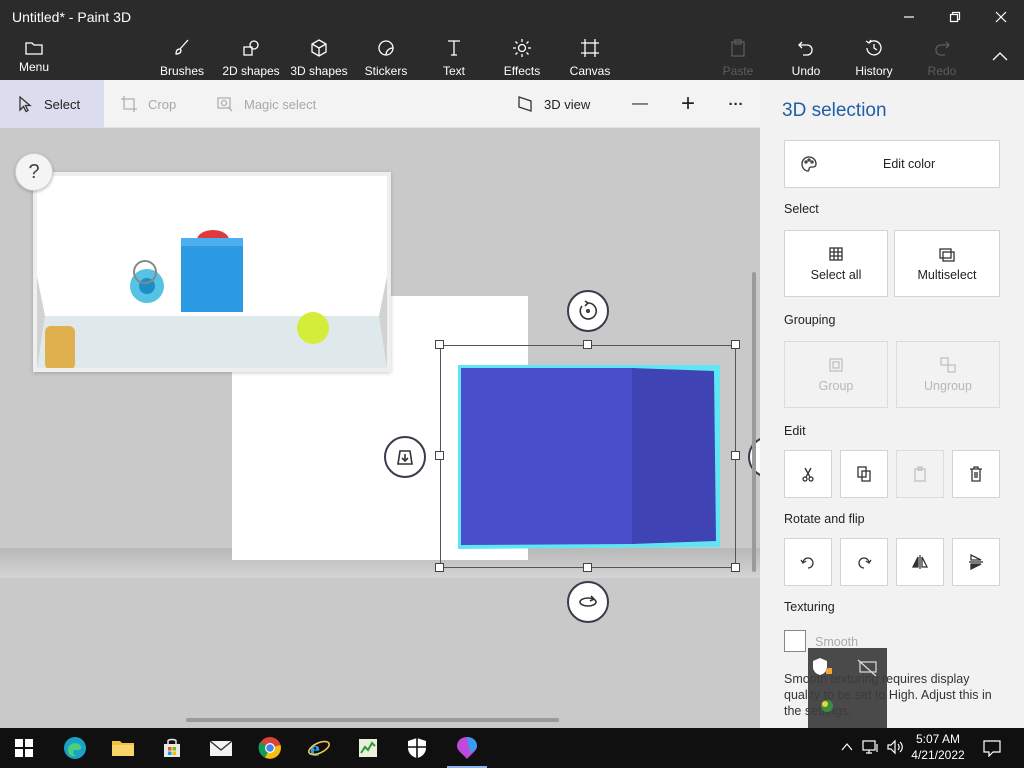 This screenshot has width=1024, height=768. What do you see at coordinates (225, 104) in the screenshot?
I see `magic-select-icon` at bounding box center [225, 104].